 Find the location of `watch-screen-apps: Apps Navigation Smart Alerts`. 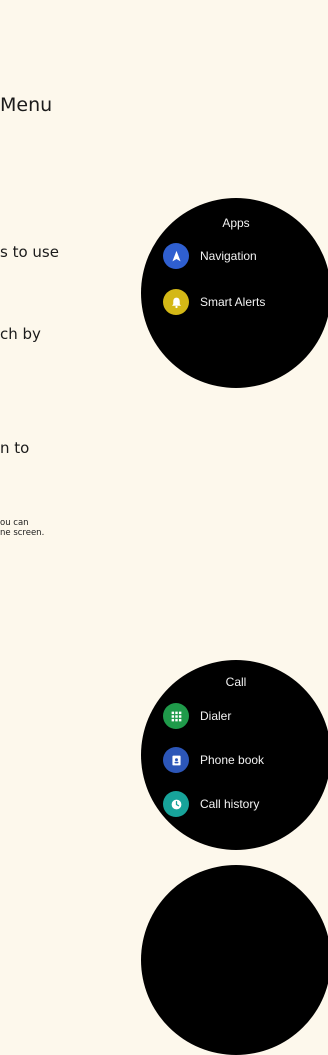

watch-screen-apps: Apps Navigation Smart Alerts is located at coordinates (234, 293).